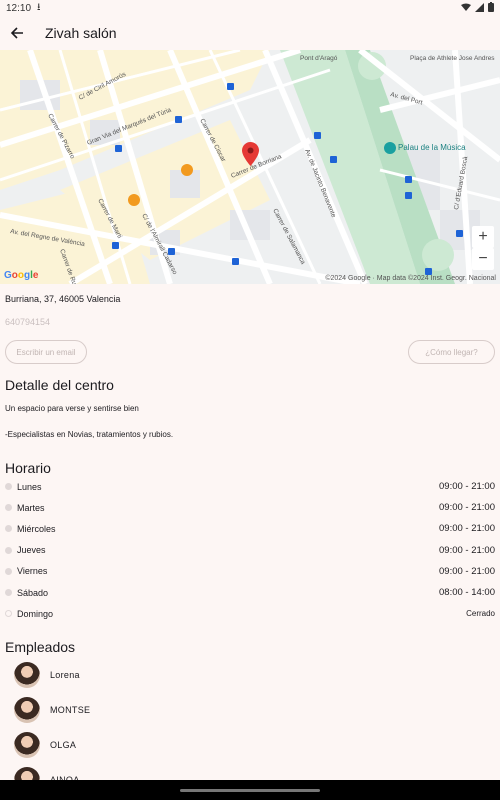  I want to click on day-label: Miércoles, so click(36, 528).